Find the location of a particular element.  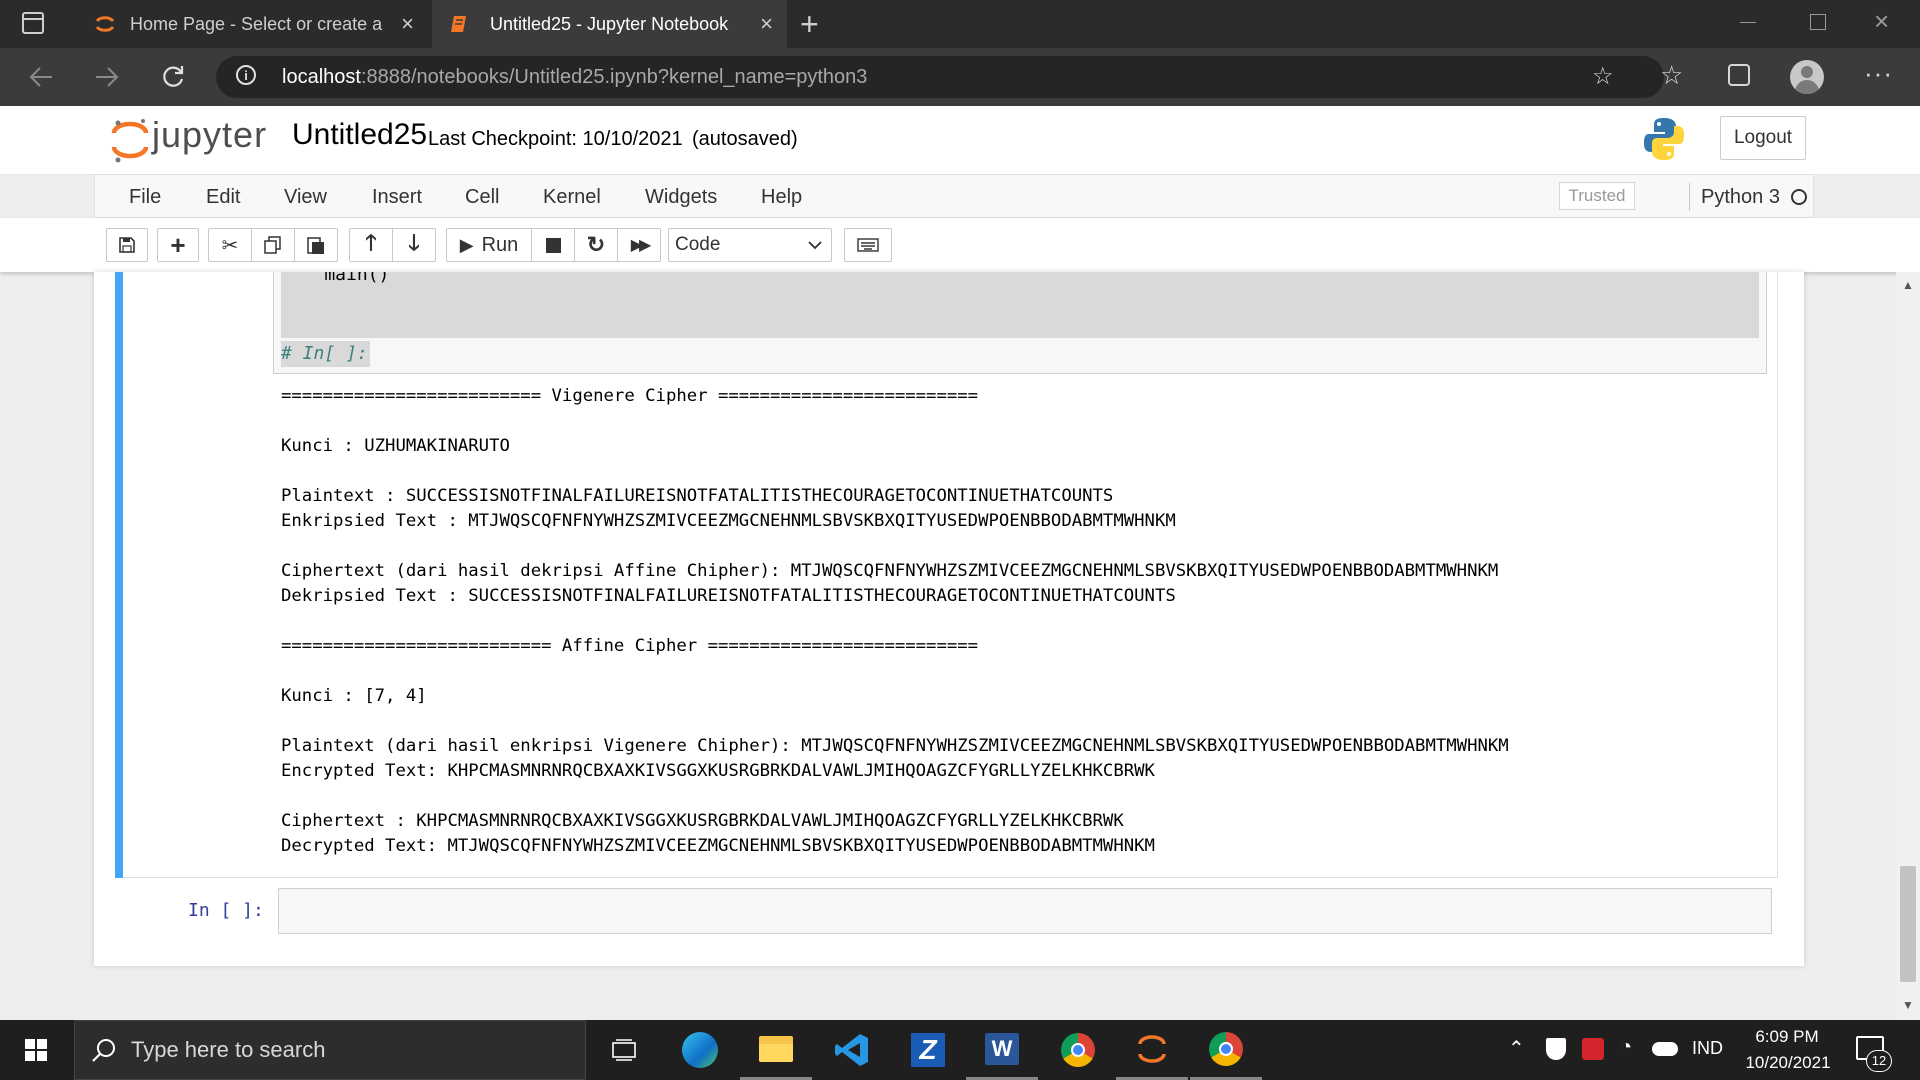

acrobat-tray-icon is located at coordinates (1593, 1049).